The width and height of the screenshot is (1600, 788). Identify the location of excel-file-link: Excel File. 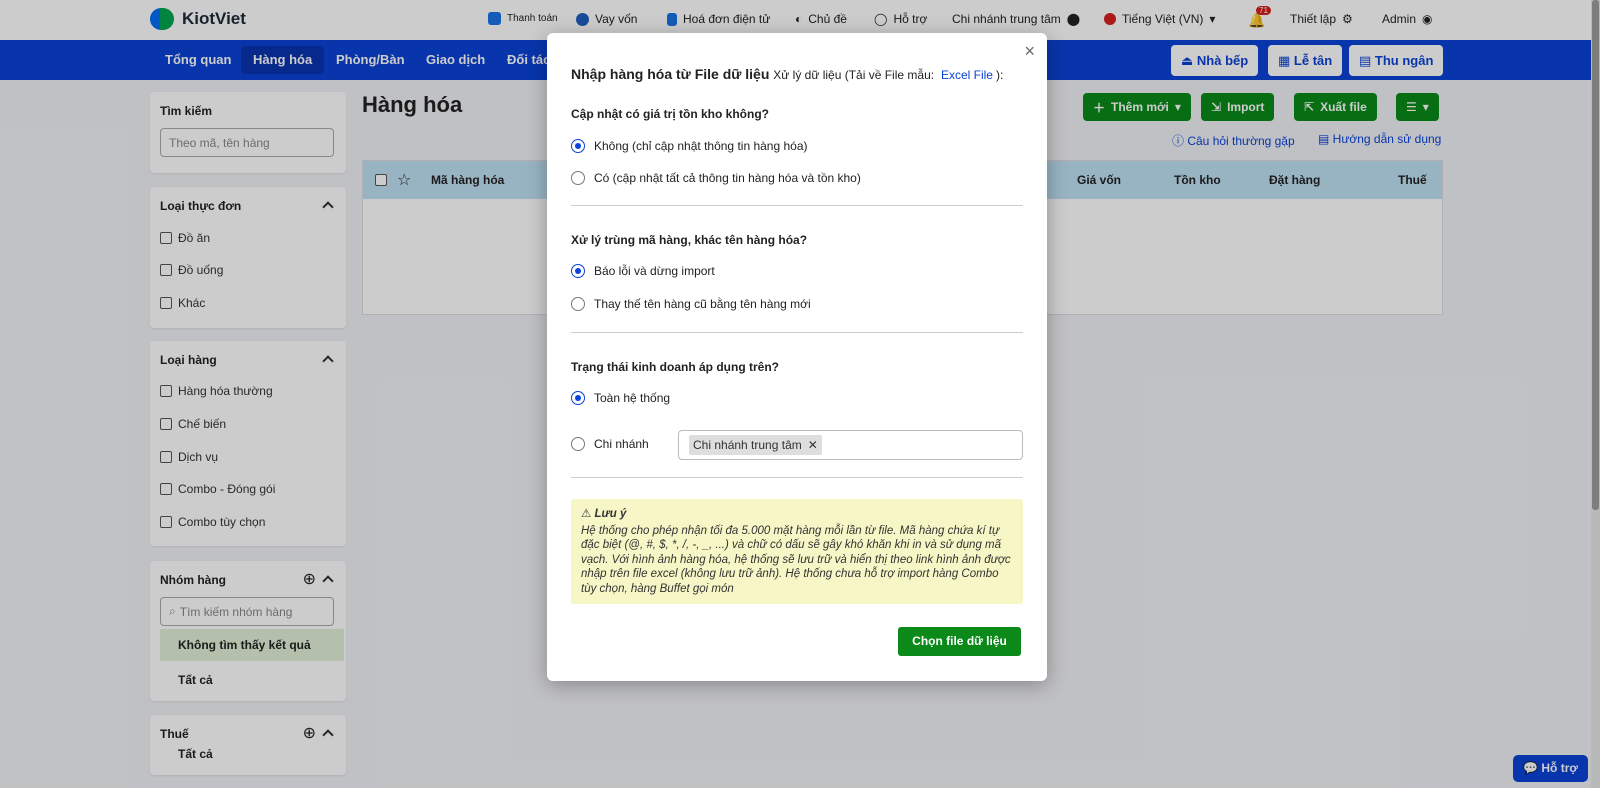
(966, 75).